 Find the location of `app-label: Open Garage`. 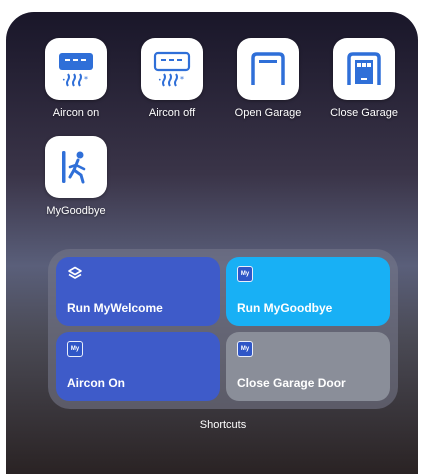

app-label: Open Garage is located at coordinates (268, 113).